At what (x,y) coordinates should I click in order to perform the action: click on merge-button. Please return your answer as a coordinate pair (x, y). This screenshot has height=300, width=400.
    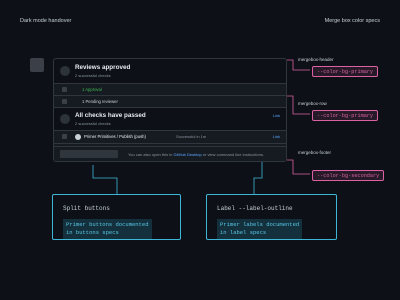
    Looking at the image, I should click on (89, 154).